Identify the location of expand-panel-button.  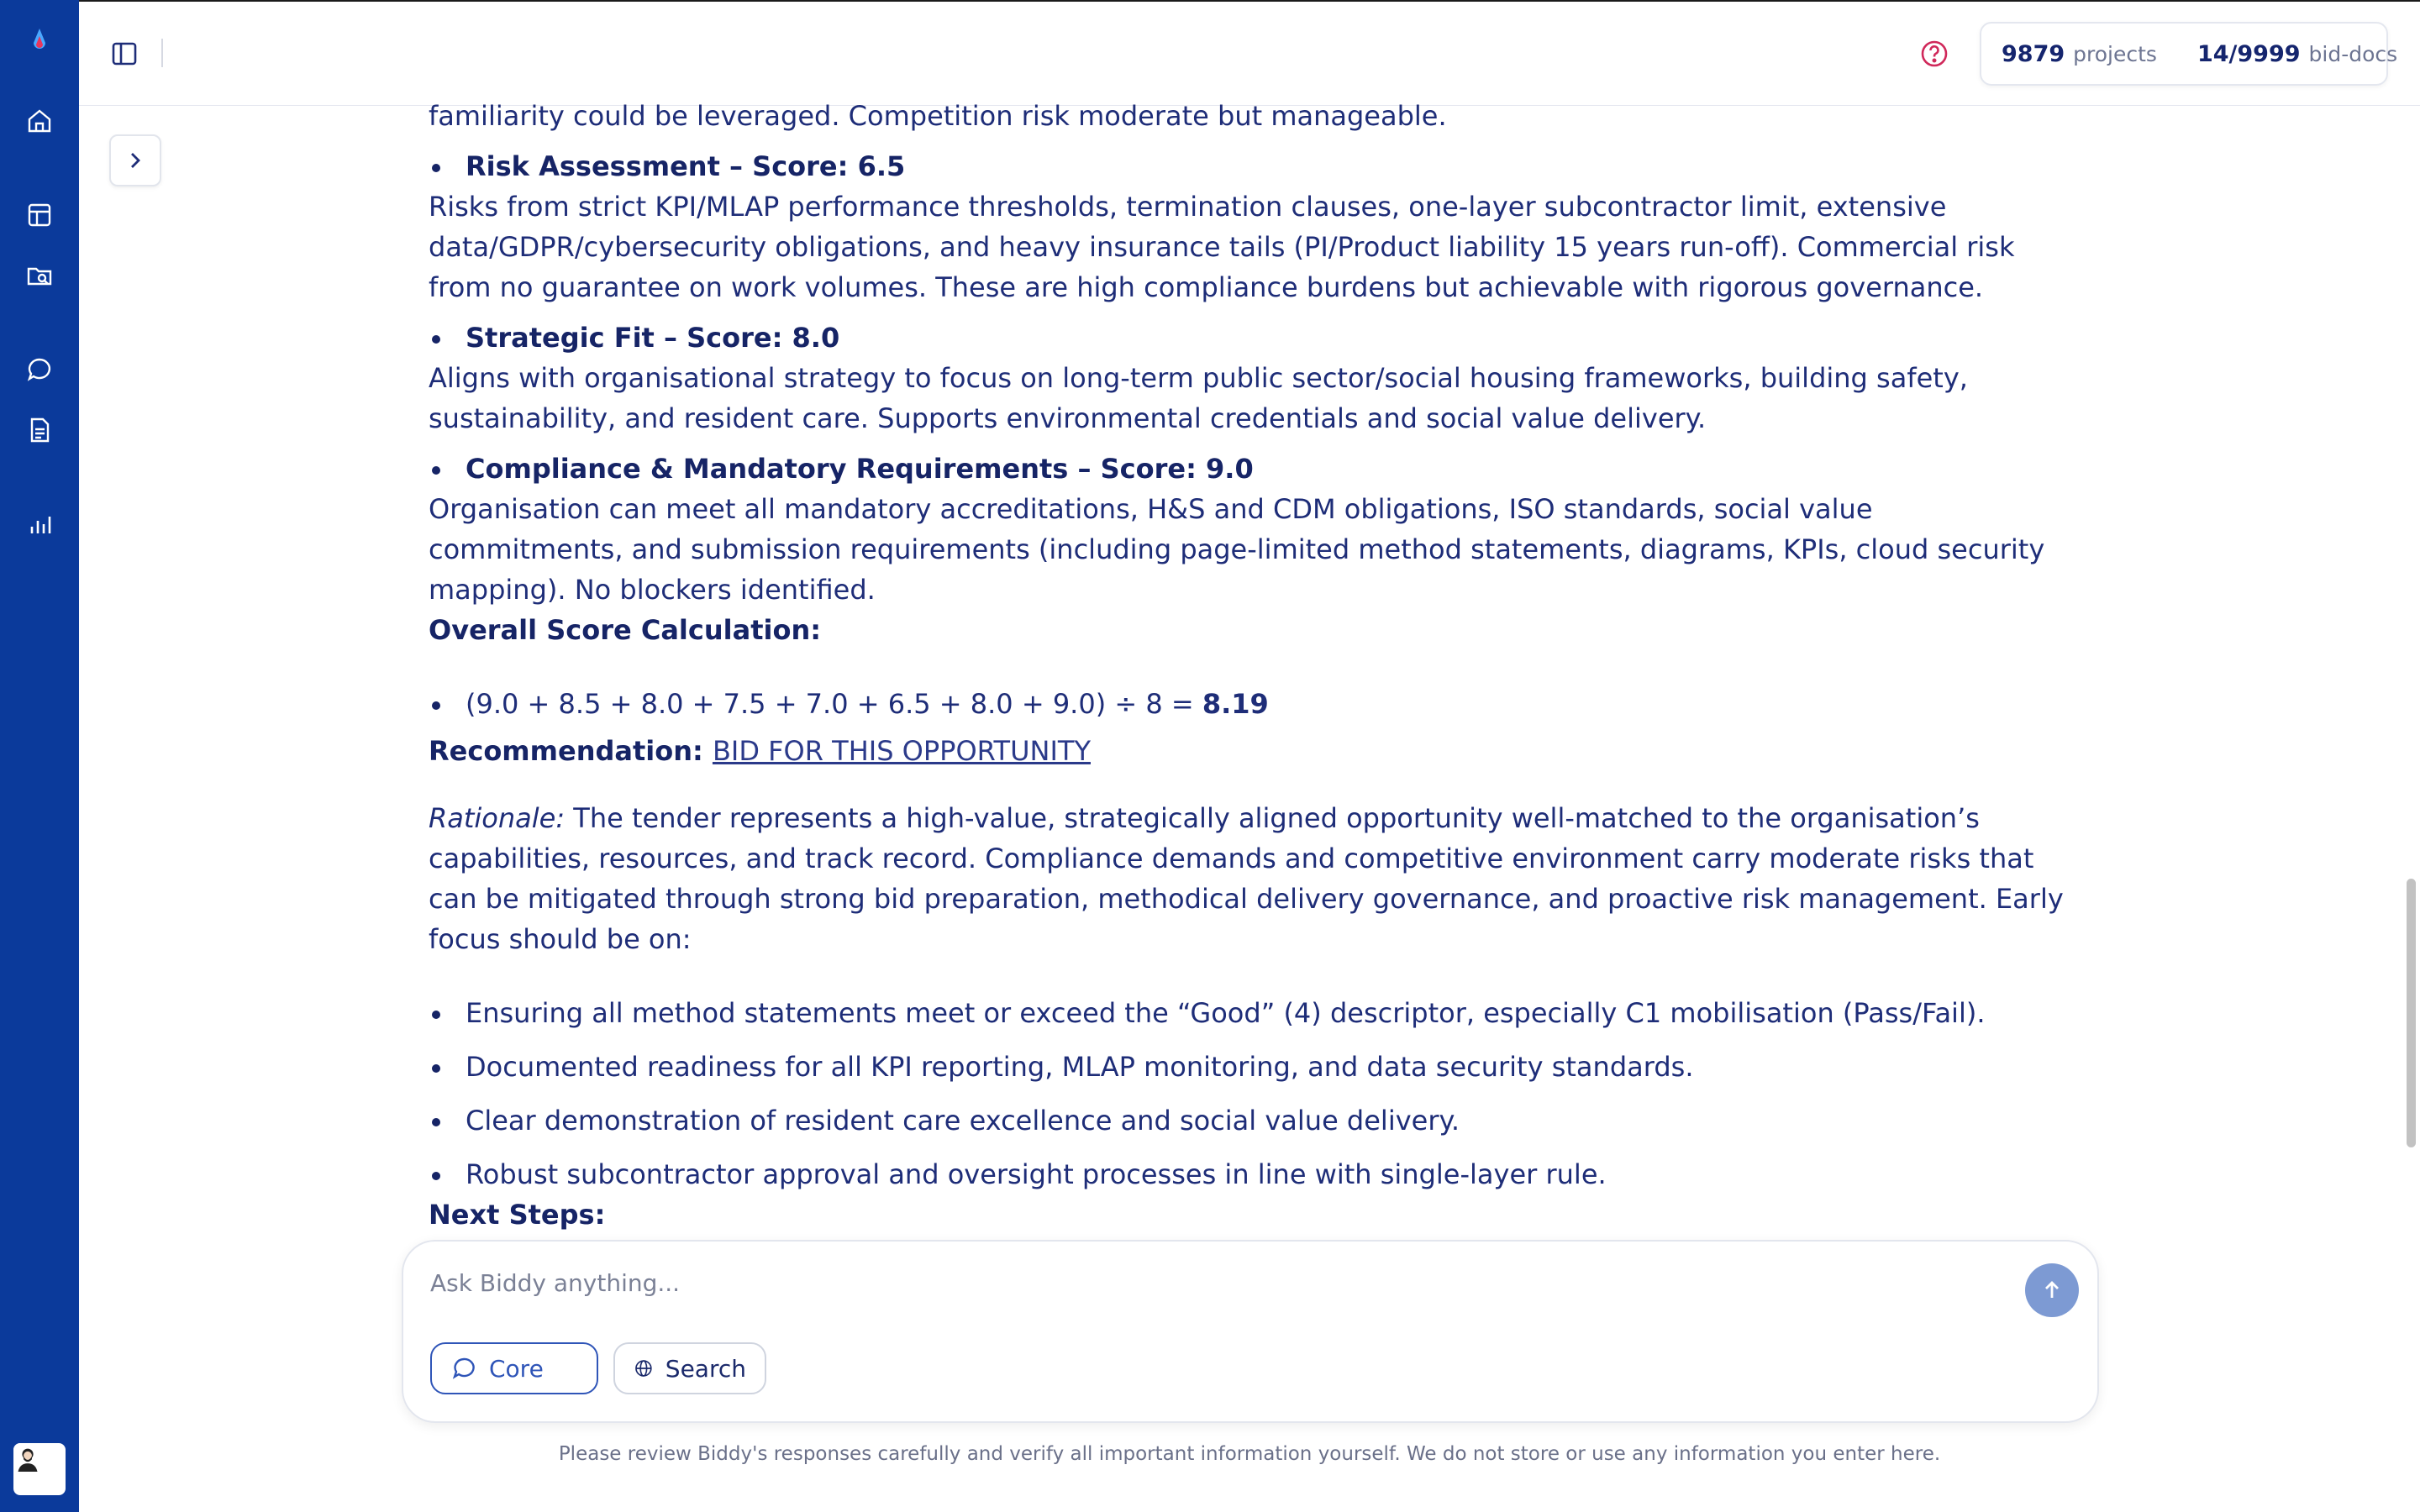
(135, 160).